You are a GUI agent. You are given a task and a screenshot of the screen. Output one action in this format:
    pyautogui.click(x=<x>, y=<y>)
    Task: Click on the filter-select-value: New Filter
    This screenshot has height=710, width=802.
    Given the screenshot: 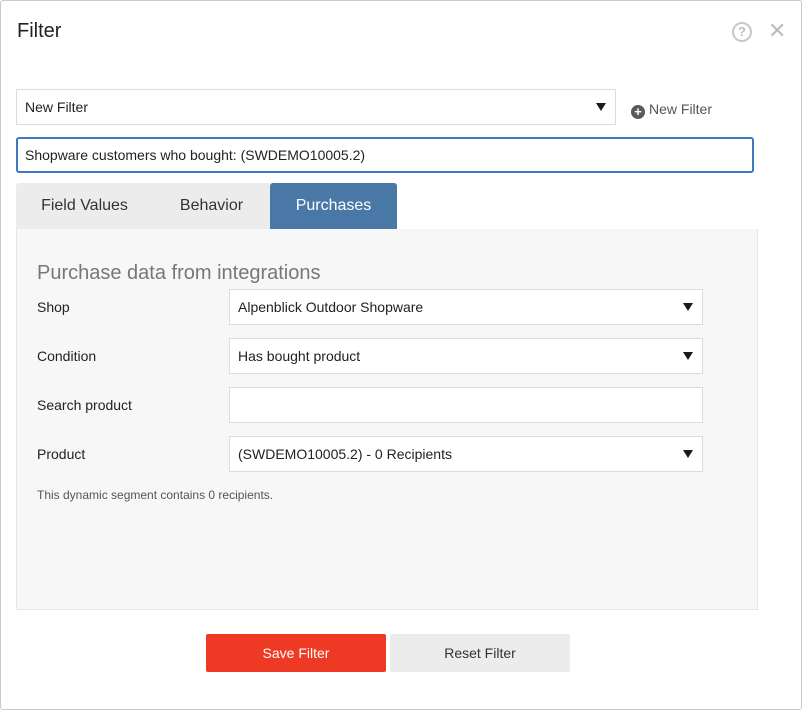 What is the action you would take?
    pyautogui.click(x=57, y=107)
    